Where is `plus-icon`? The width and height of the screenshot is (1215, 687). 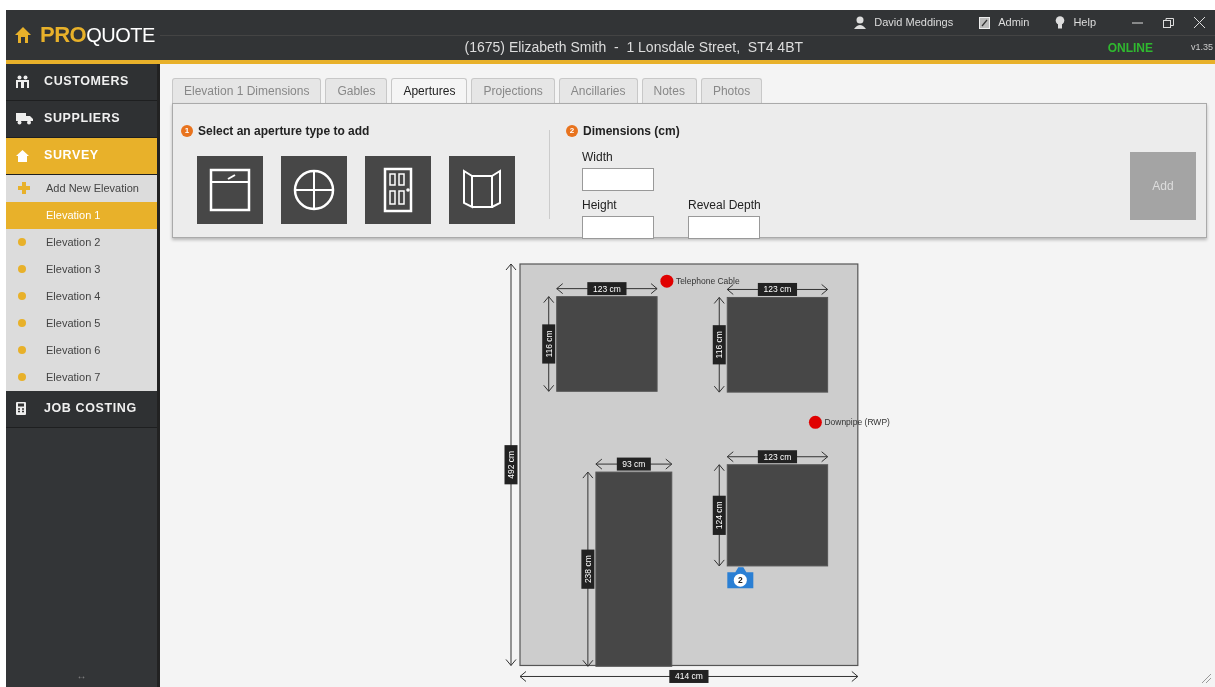
plus-icon is located at coordinates (24, 188).